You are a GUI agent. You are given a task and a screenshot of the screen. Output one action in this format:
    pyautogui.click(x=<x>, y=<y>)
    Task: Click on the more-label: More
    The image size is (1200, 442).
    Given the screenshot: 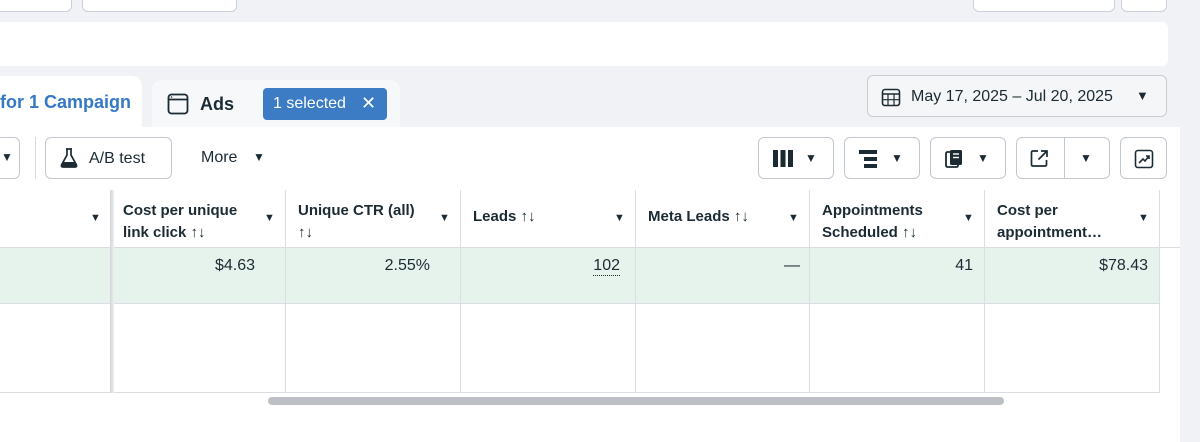 What is the action you would take?
    pyautogui.click(x=219, y=157)
    